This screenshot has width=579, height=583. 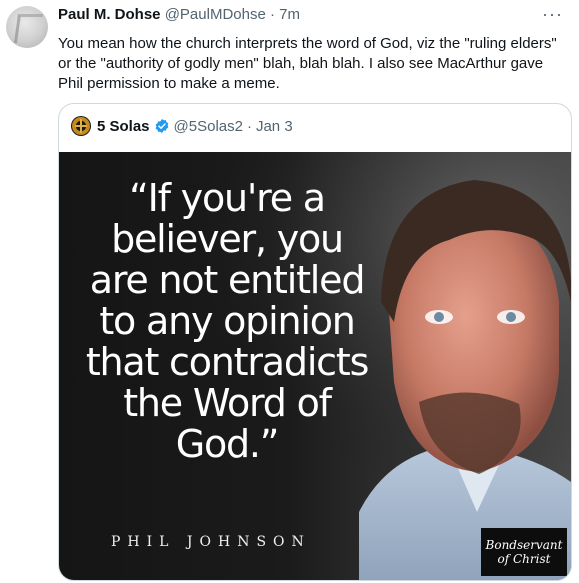 I want to click on tweet-header: Paul M. Dohse @PaulMDohse · 7m ···, so click(x=313, y=16).